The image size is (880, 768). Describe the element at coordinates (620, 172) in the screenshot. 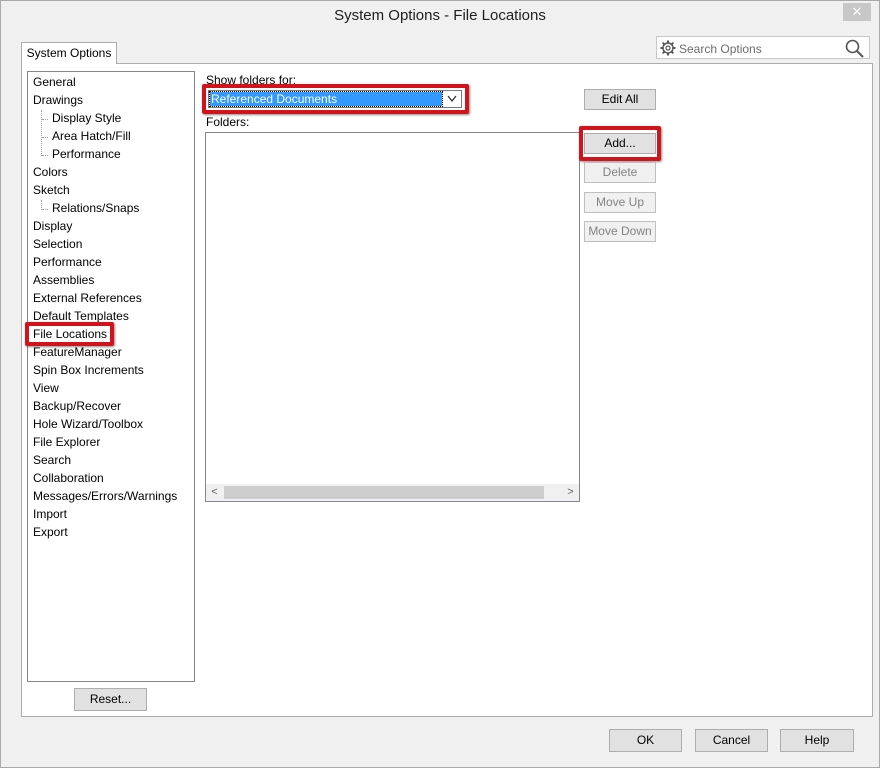

I see `delete-button: Delete` at that location.